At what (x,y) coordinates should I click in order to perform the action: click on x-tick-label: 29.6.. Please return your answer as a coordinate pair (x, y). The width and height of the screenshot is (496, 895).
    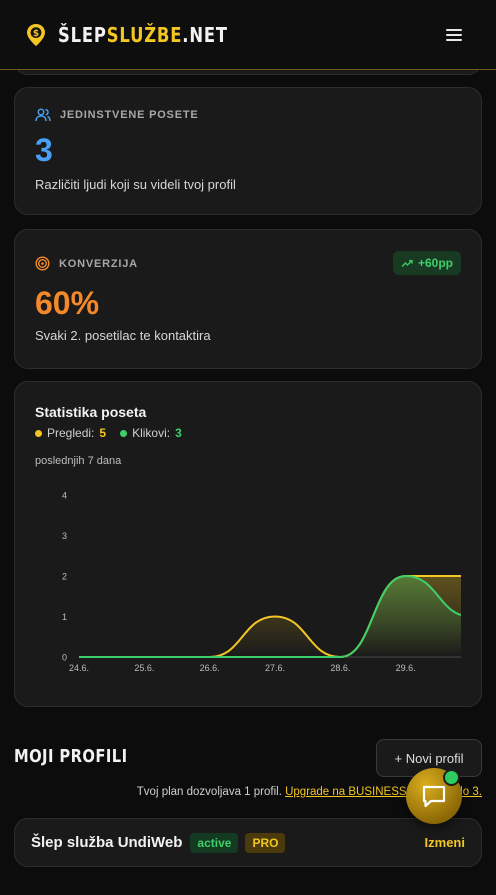
    Looking at the image, I should click on (406, 668).